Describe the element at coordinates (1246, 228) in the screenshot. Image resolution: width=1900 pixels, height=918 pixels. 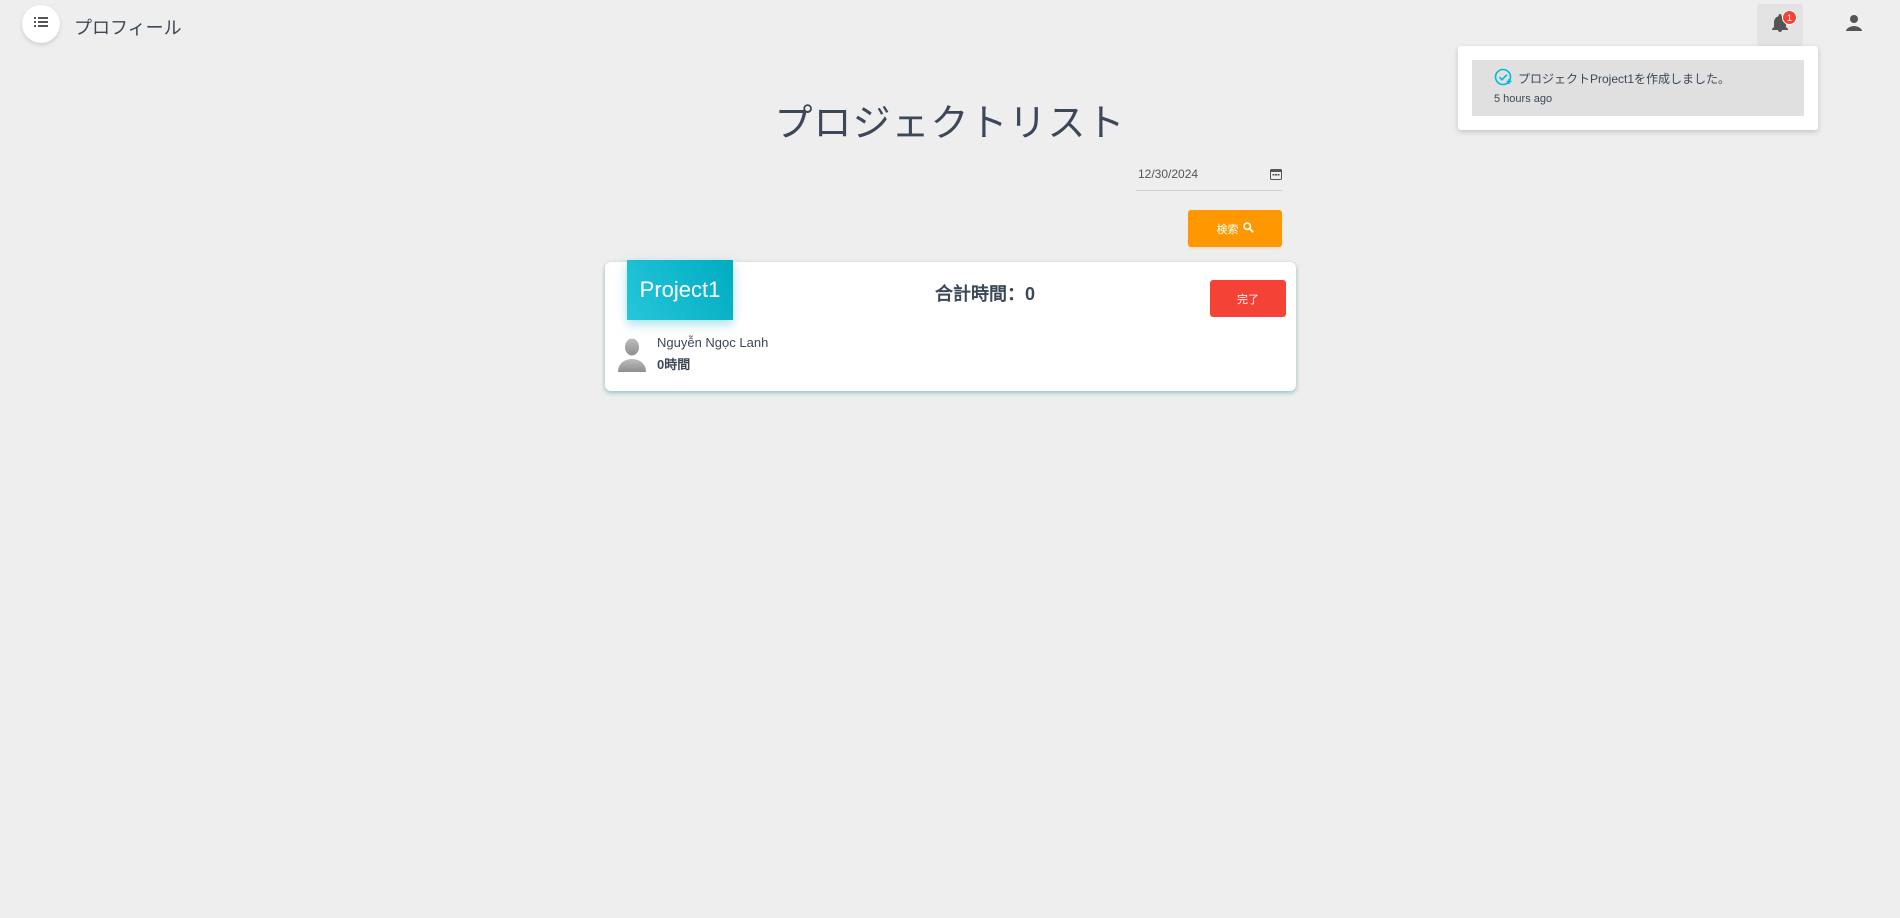
I see `search-icon` at that location.